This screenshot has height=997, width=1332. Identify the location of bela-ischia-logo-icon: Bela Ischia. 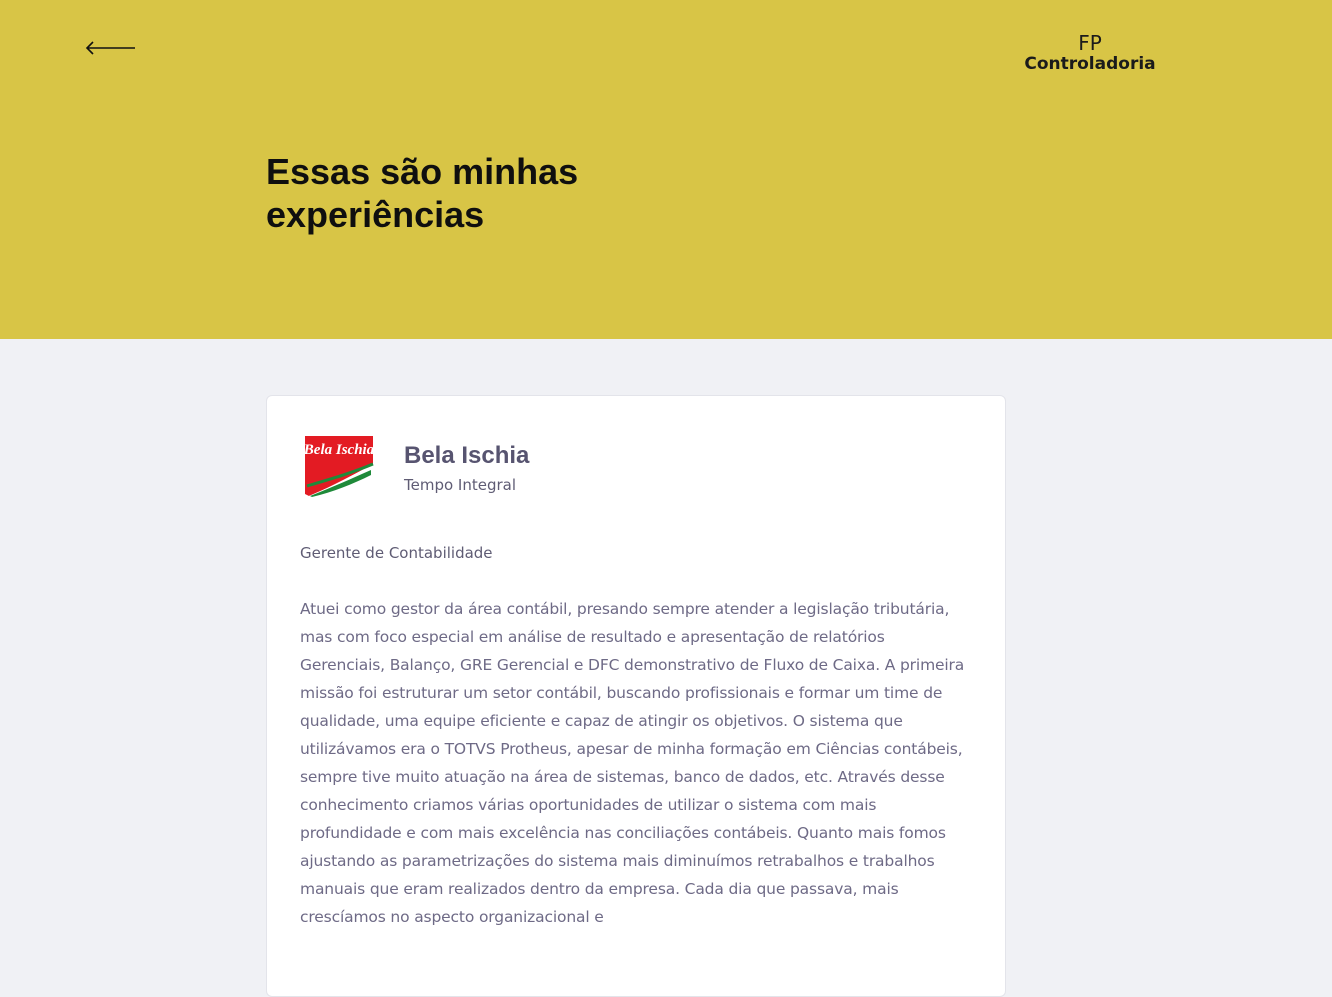
(339, 467).